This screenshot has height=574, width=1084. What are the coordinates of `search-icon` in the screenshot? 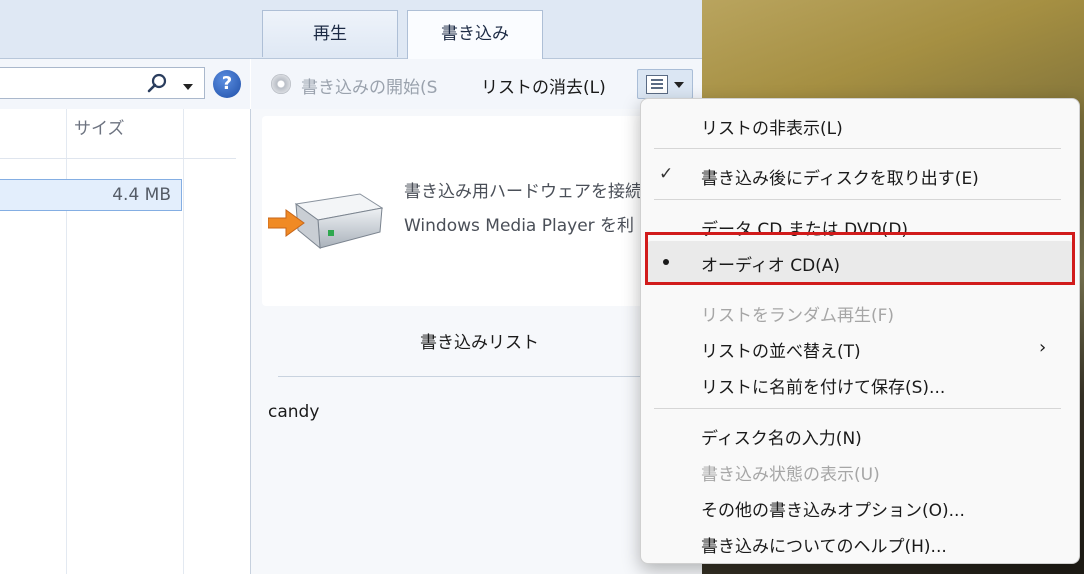 It's located at (157, 83).